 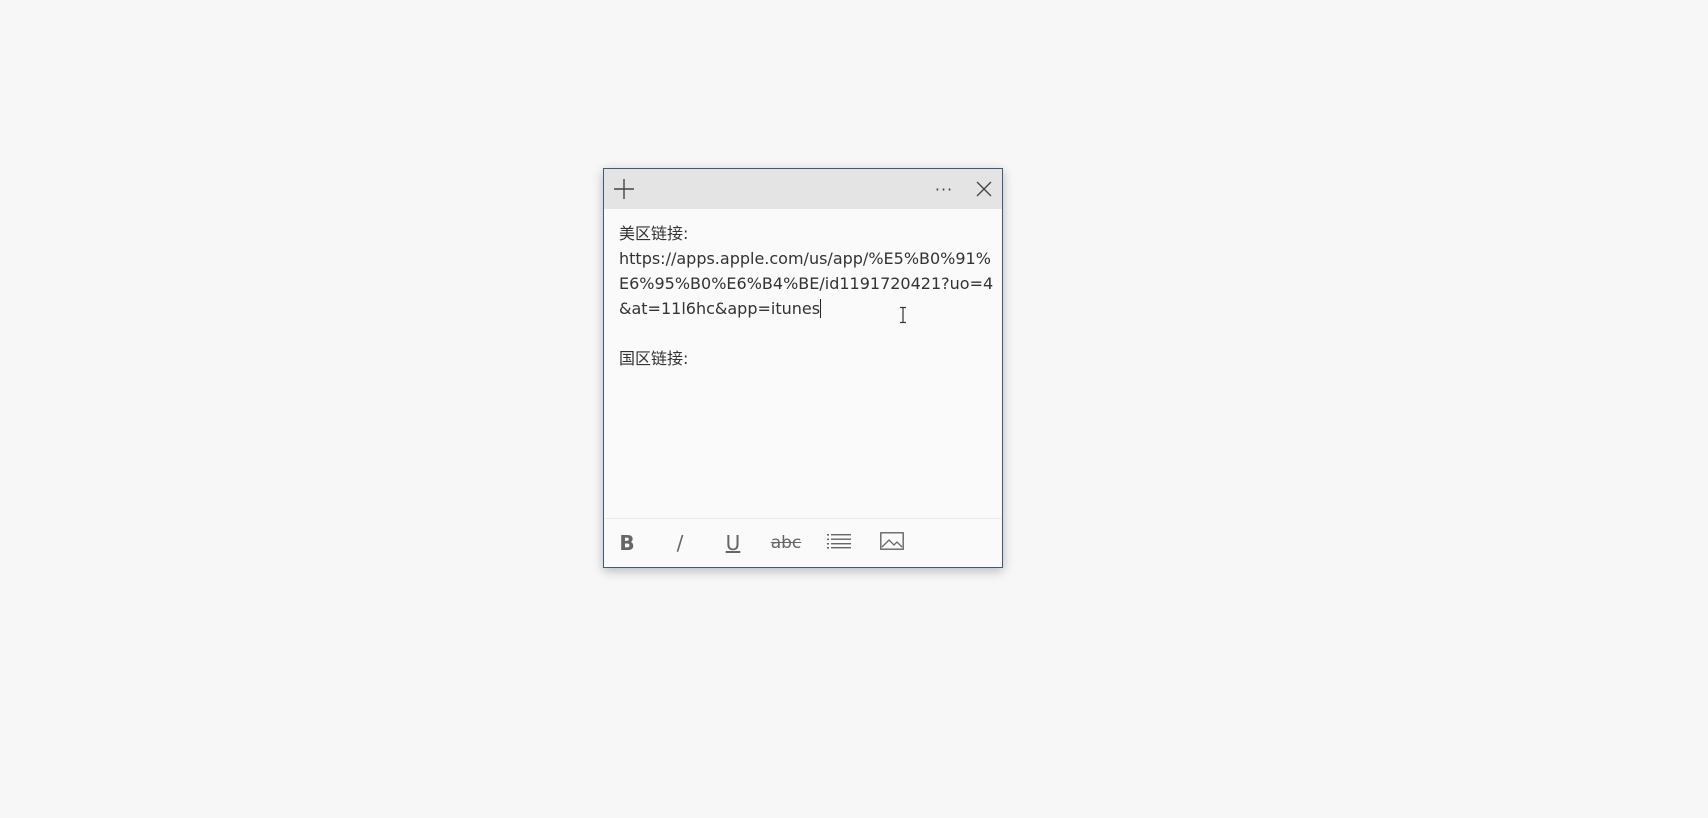 I want to click on more-icon: ···, so click(x=944, y=189).